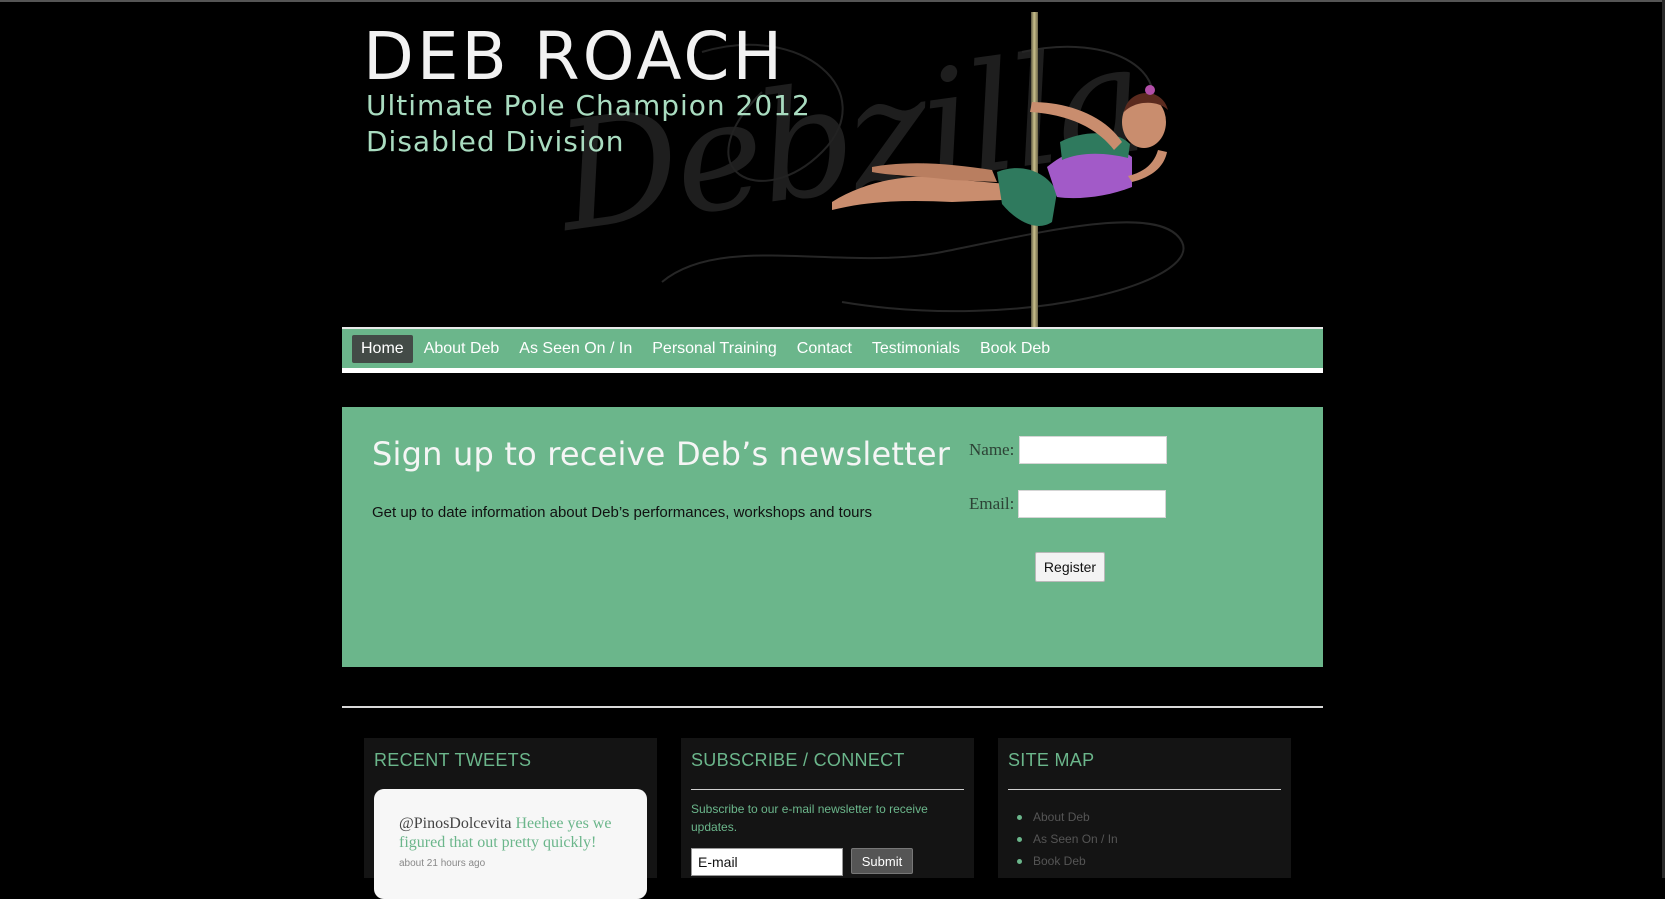 The width and height of the screenshot is (1665, 899). I want to click on nav-book-deb: Book Deb, so click(1015, 349).